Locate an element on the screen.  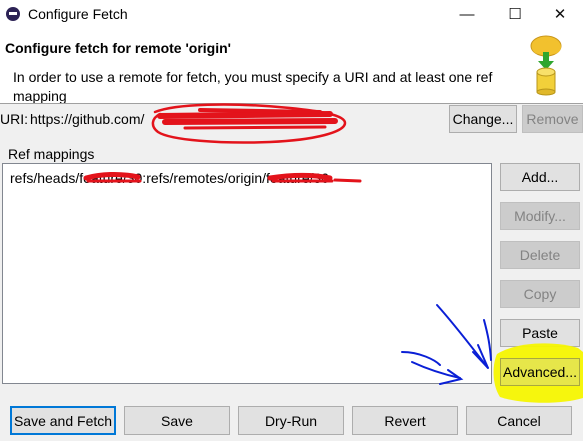
redaction-scribble is located at coordinates (249, 123).